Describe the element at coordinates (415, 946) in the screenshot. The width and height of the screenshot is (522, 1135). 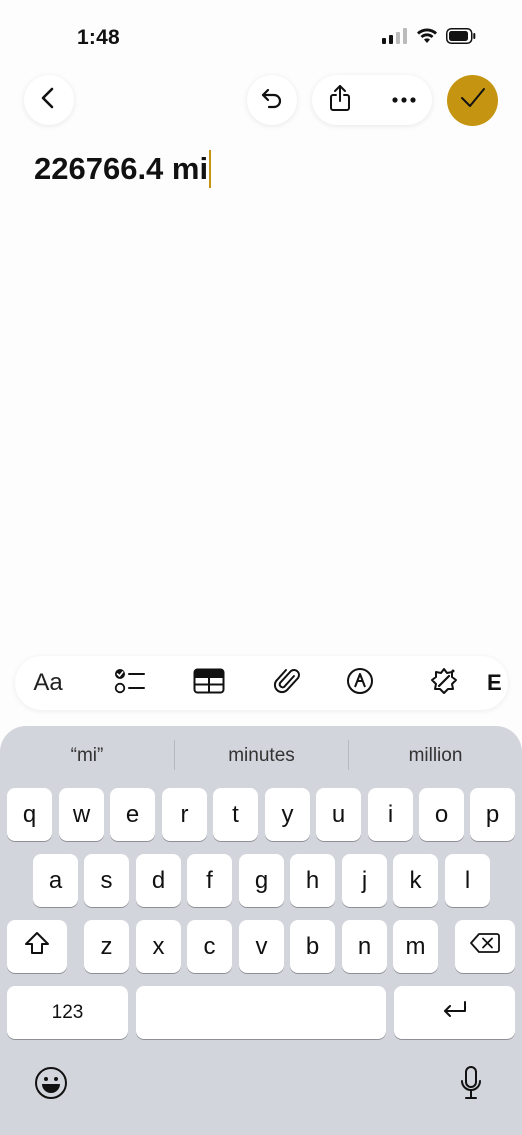
I see `key-m: m` at that location.